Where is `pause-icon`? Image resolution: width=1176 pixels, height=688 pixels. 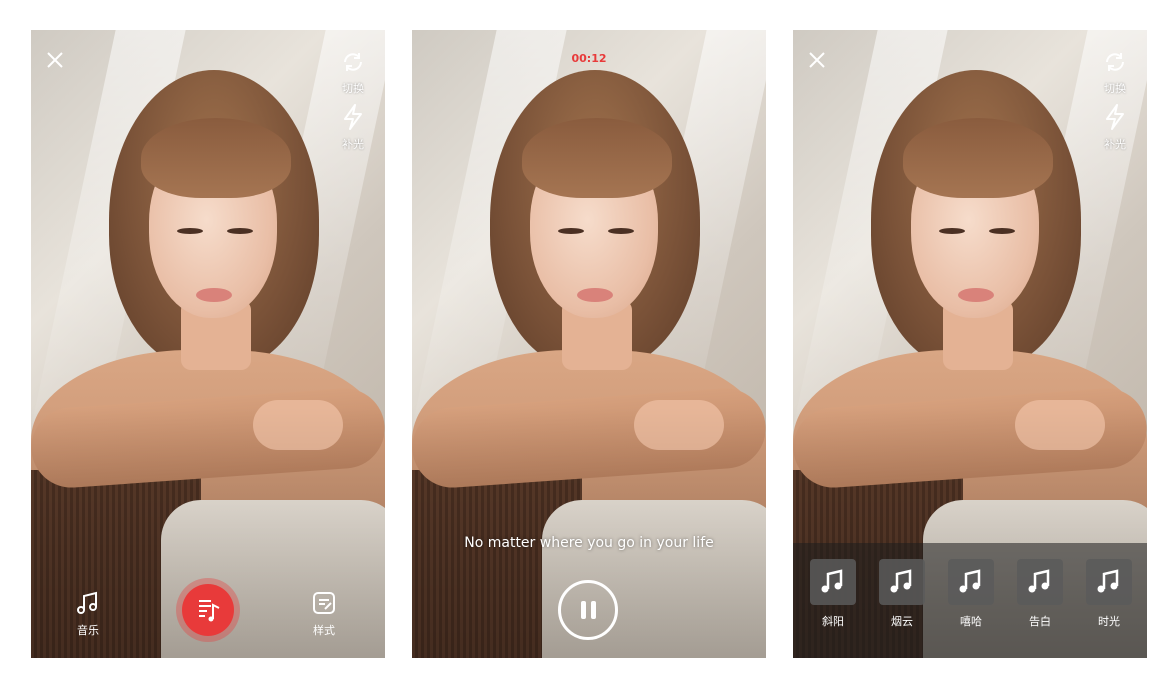
pause-icon is located at coordinates (583, 610).